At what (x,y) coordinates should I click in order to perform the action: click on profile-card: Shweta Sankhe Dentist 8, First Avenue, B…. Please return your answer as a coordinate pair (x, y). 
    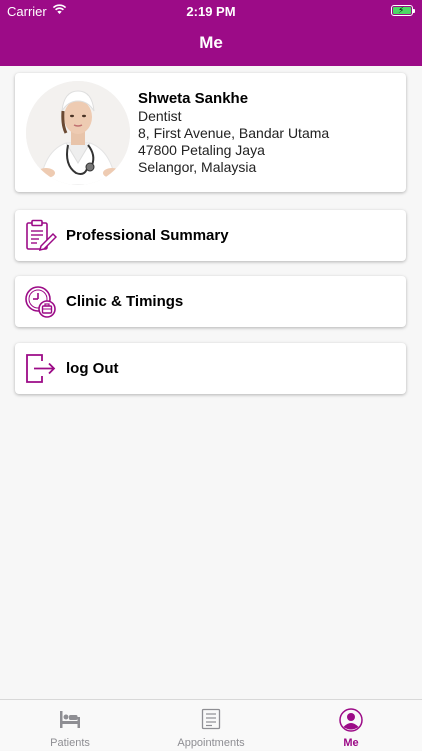
    Looking at the image, I should click on (210, 132).